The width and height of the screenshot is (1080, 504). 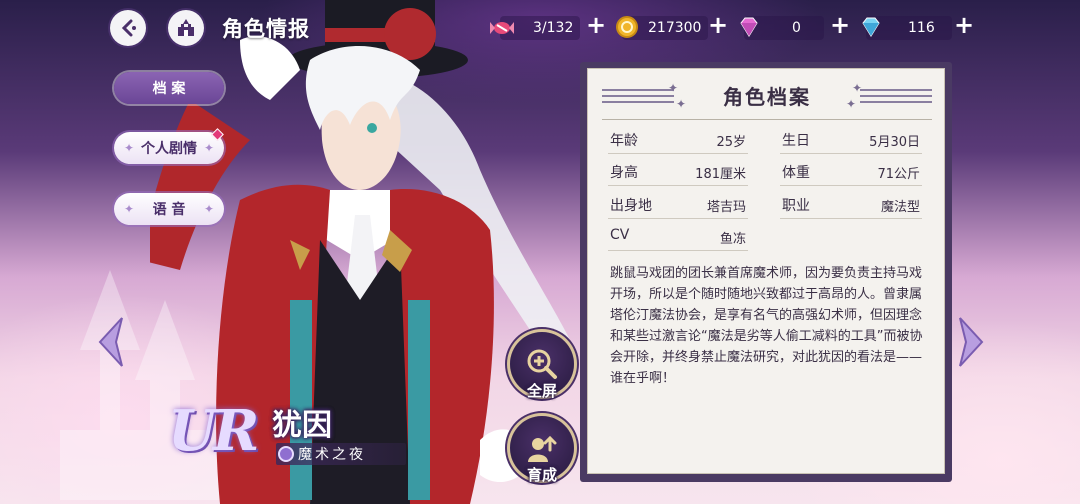 I want to click on birthplace-label: 出身地, so click(x=631, y=206).